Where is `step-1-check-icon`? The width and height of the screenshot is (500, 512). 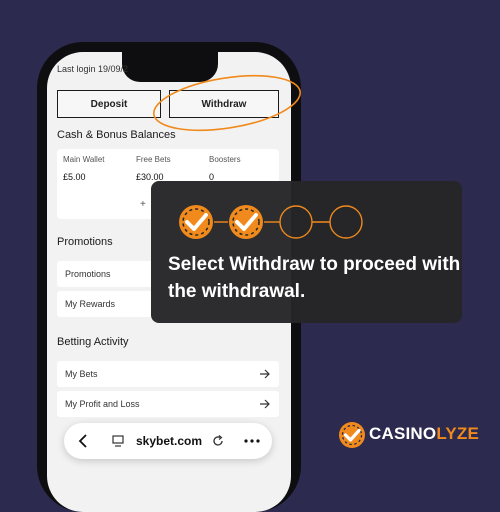 step-1-check-icon is located at coordinates (196, 222).